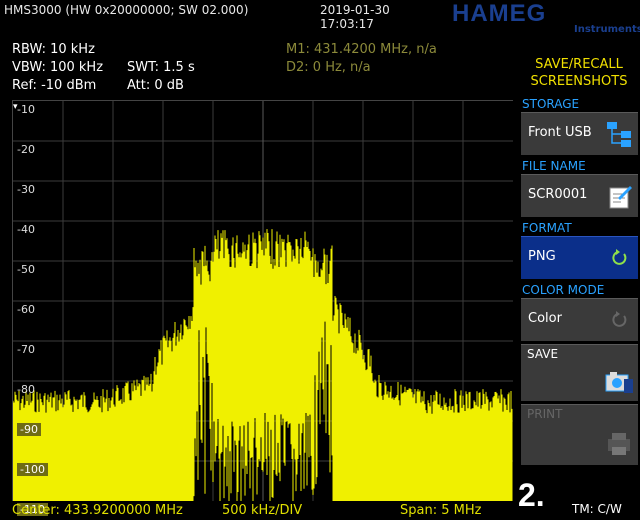 The width and height of the screenshot is (640, 520). Describe the element at coordinates (26, 349) in the screenshot. I see `y-axis-label: -70` at that location.